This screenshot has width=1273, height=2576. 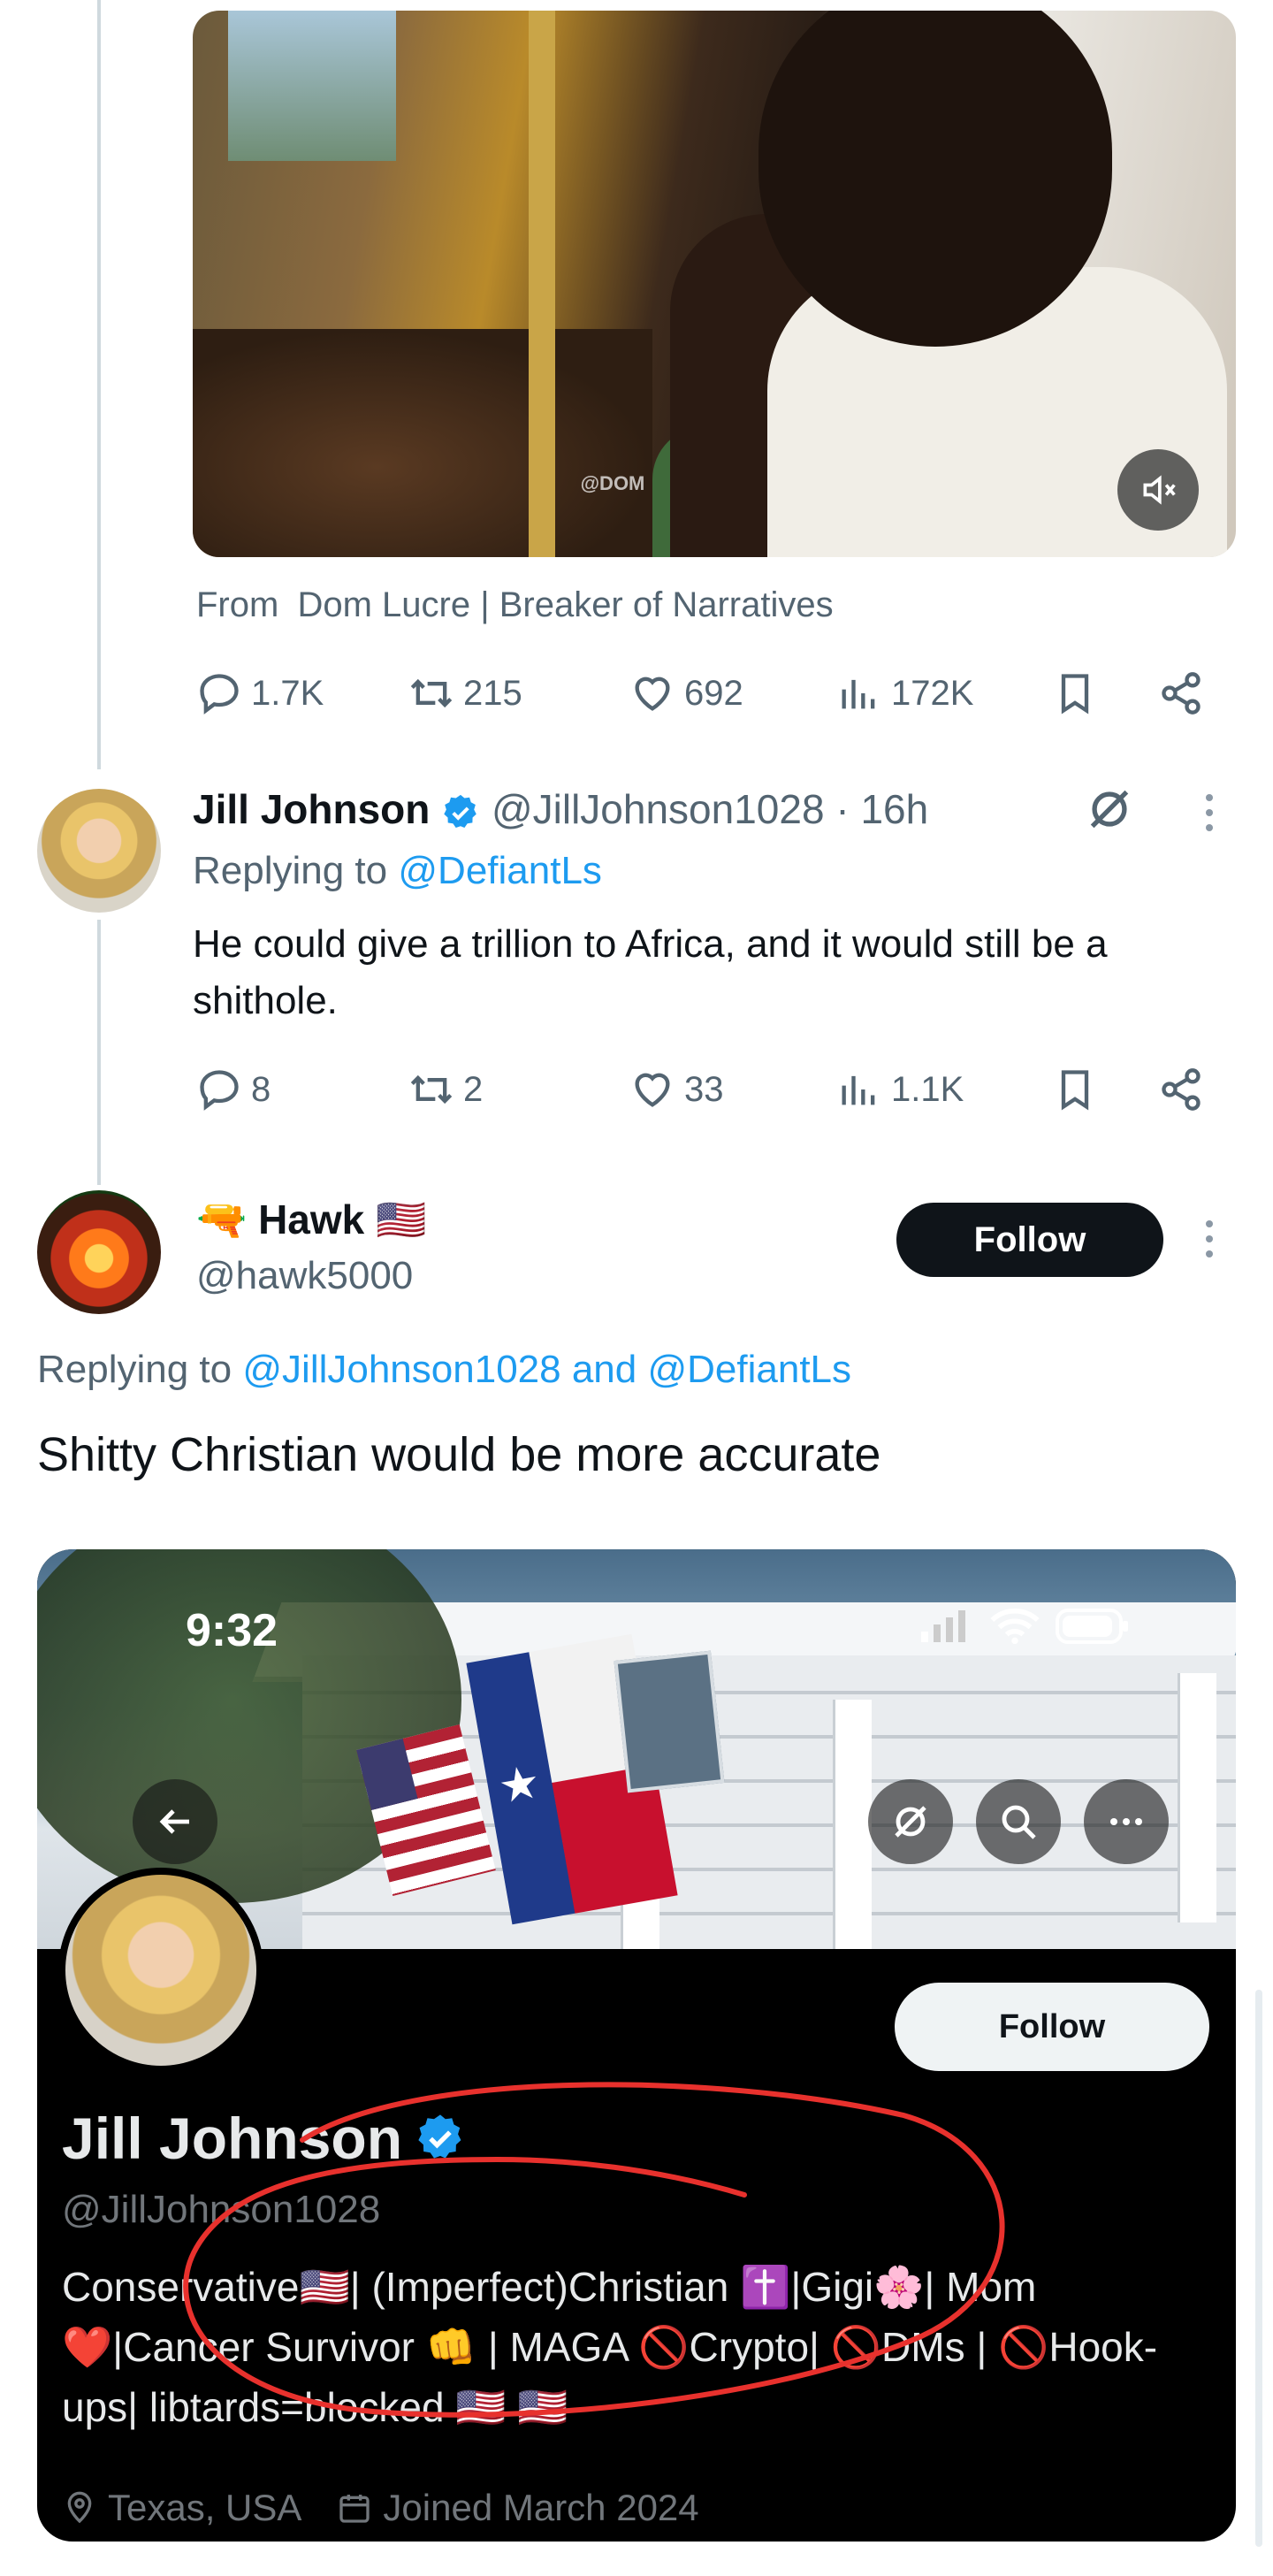 I want to click on status-icons, so click(x=1025, y=1626).